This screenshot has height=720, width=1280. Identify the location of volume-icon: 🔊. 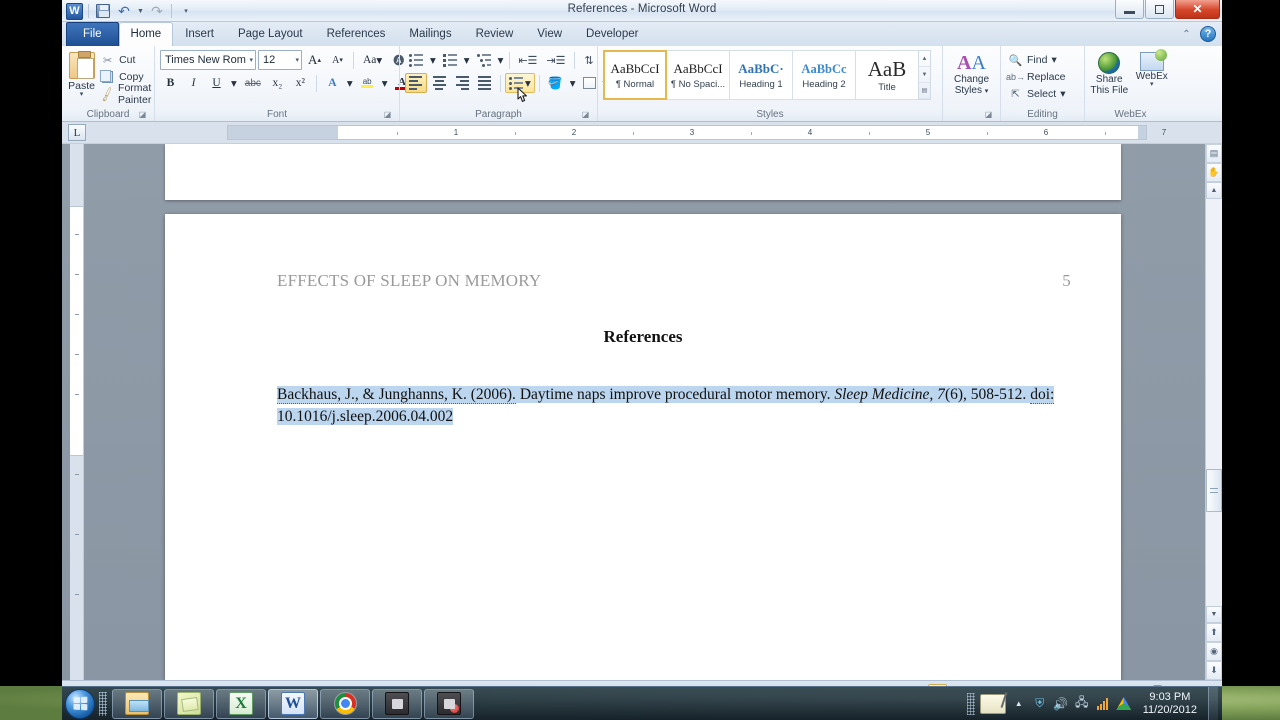
(1061, 704).